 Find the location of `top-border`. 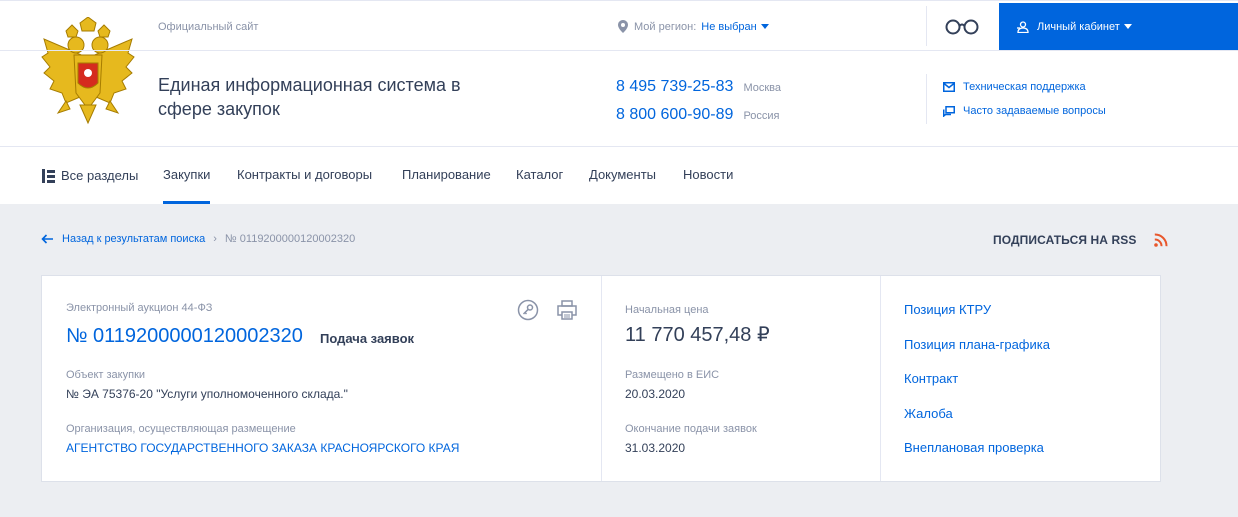

top-border is located at coordinates (619, 0).